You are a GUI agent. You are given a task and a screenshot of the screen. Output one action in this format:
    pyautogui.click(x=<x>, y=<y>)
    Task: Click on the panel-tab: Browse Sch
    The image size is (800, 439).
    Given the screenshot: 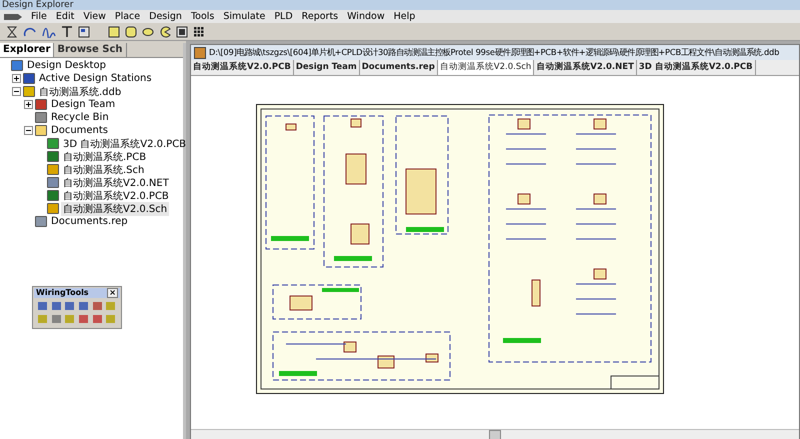 What is the action you would take?
    pyautogui.click(x=90, y=50)
    